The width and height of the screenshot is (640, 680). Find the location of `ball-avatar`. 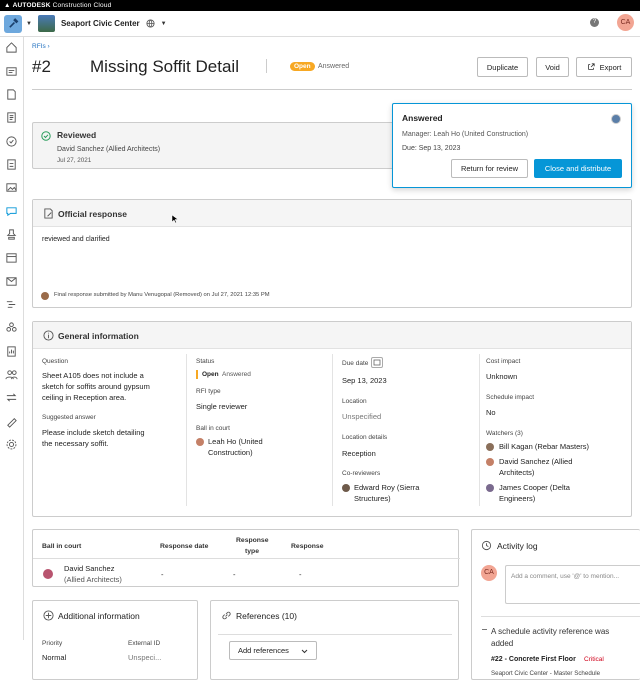

ball-avatar is located at coordinates (200, 442).